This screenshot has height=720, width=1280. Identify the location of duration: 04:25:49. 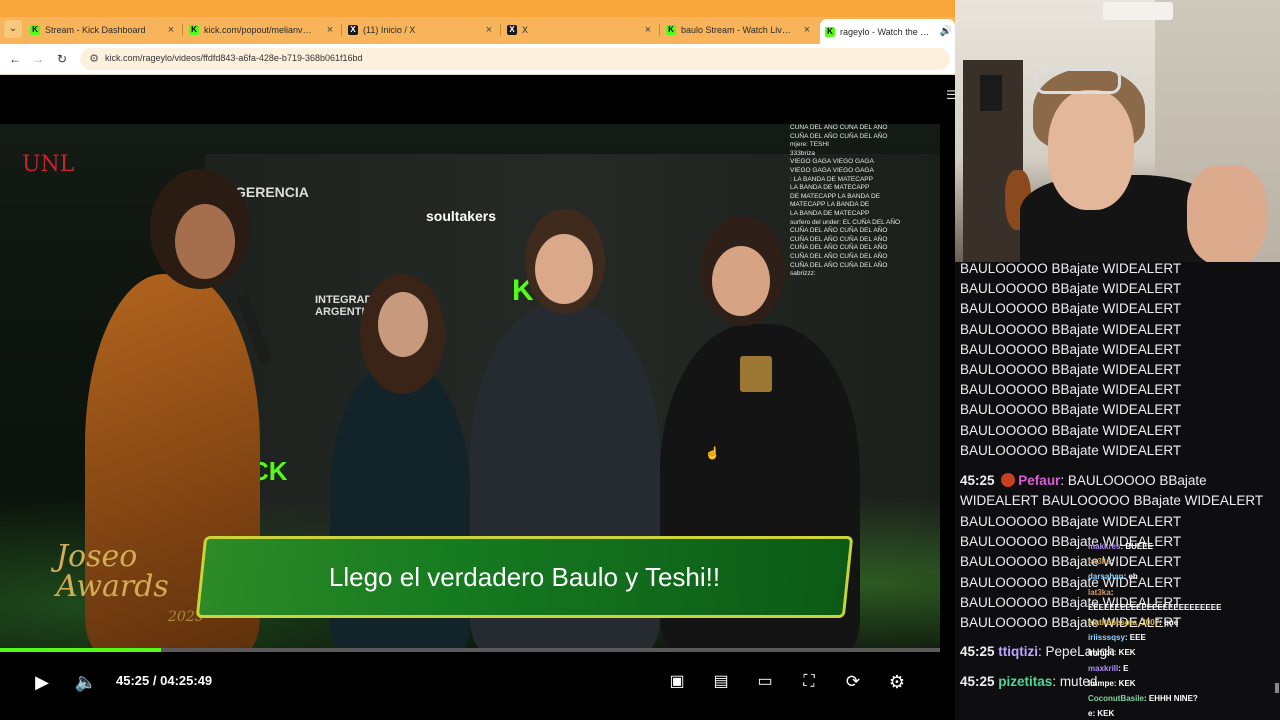
(186, 680).